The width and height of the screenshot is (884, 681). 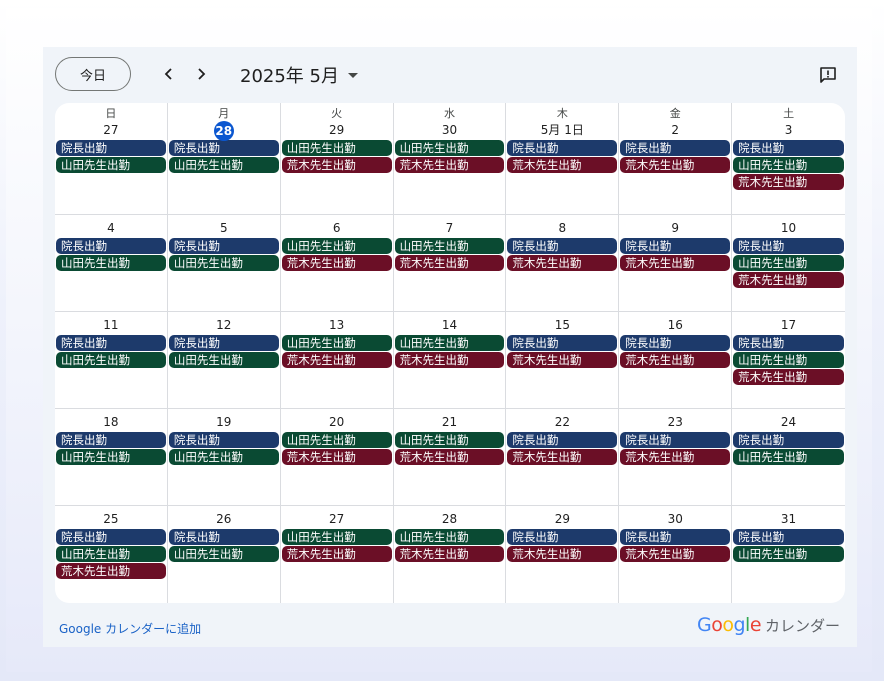 I want to click on previous-month-button, so click(x=169, y=74).